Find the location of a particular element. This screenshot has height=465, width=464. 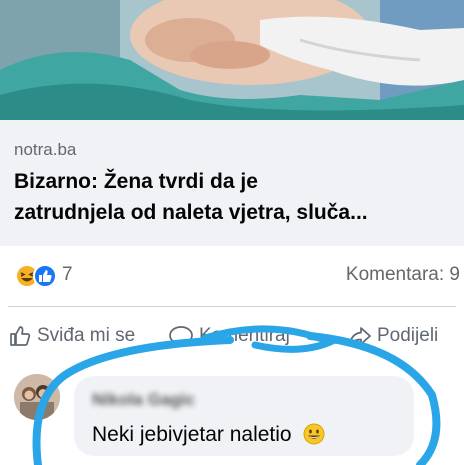

like-label: Sviđa mi se is located at coordinates (86, 335).